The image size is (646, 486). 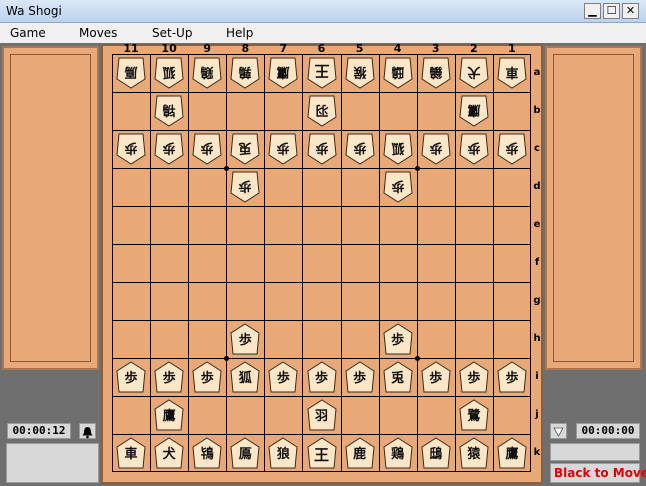 I want to click on close-button: ✕, so click(x=630, y=11).